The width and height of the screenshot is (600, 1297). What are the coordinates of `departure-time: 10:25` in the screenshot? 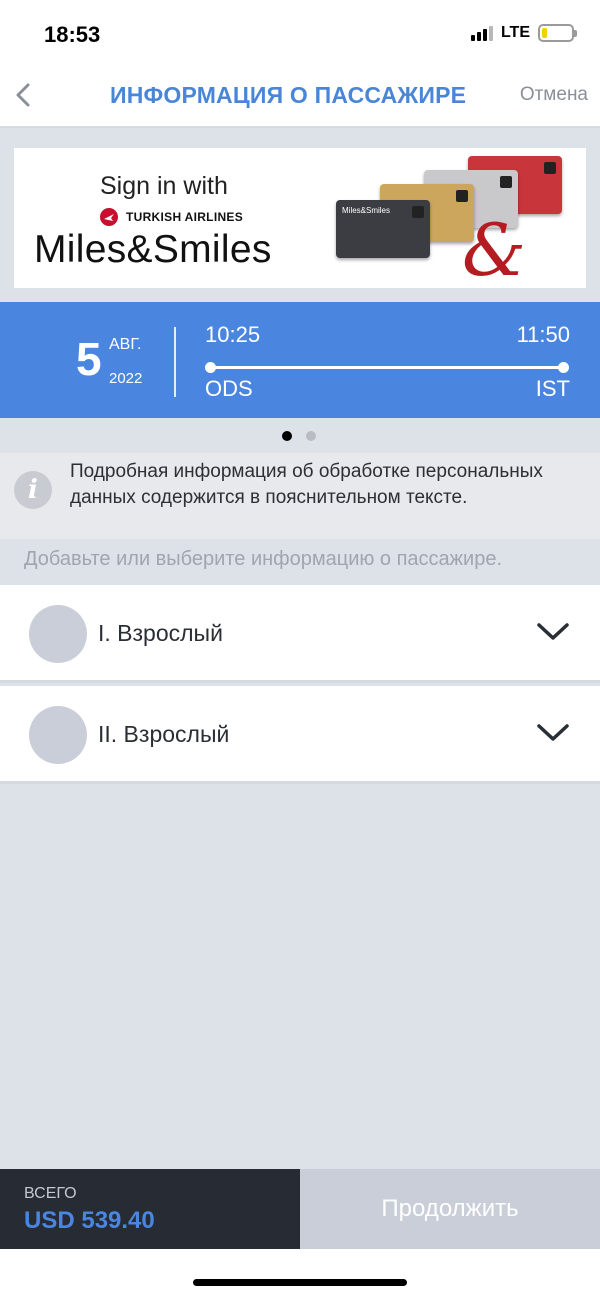 It's located at (233, 334).